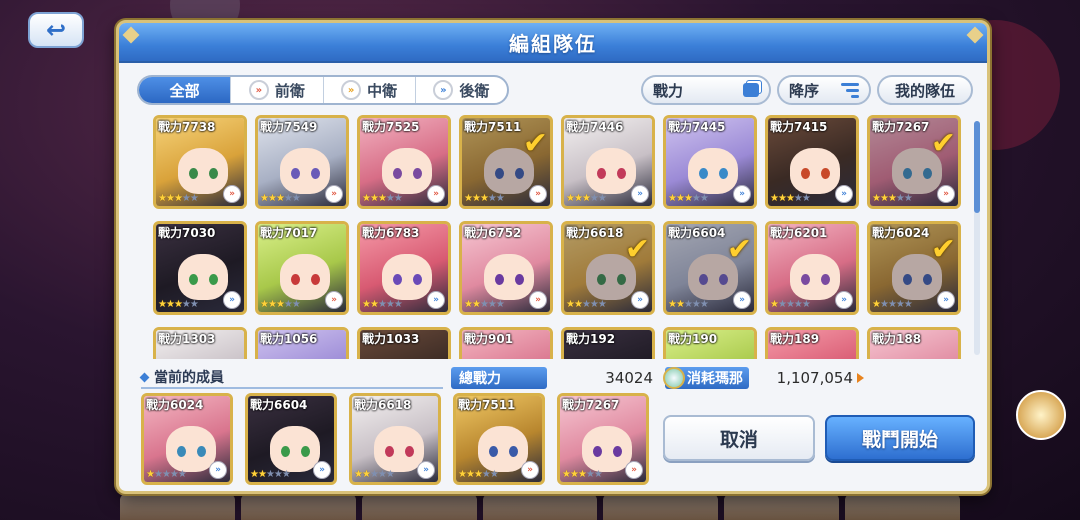 The image size is (1080, 520). I want to click on character-card: 戰力192★★★★★», so click(608, 343).